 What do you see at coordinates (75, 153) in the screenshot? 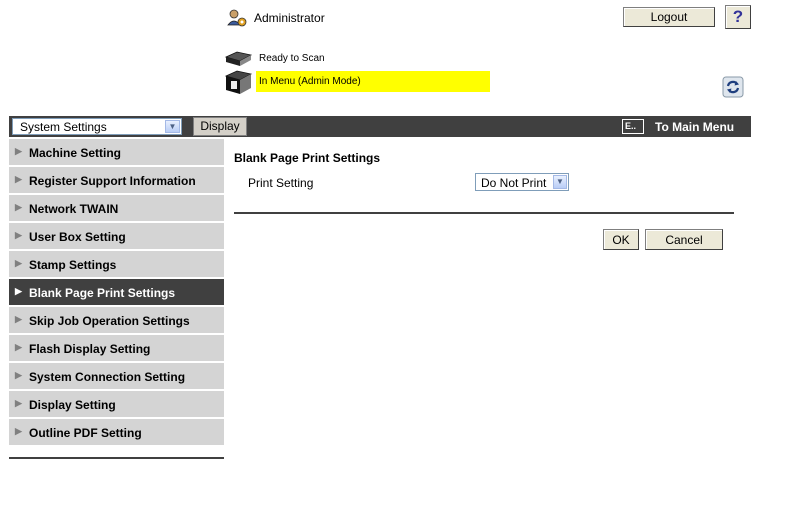
I see `sidebar-item-label: Machine Setting` at bounding box center [75, 153].